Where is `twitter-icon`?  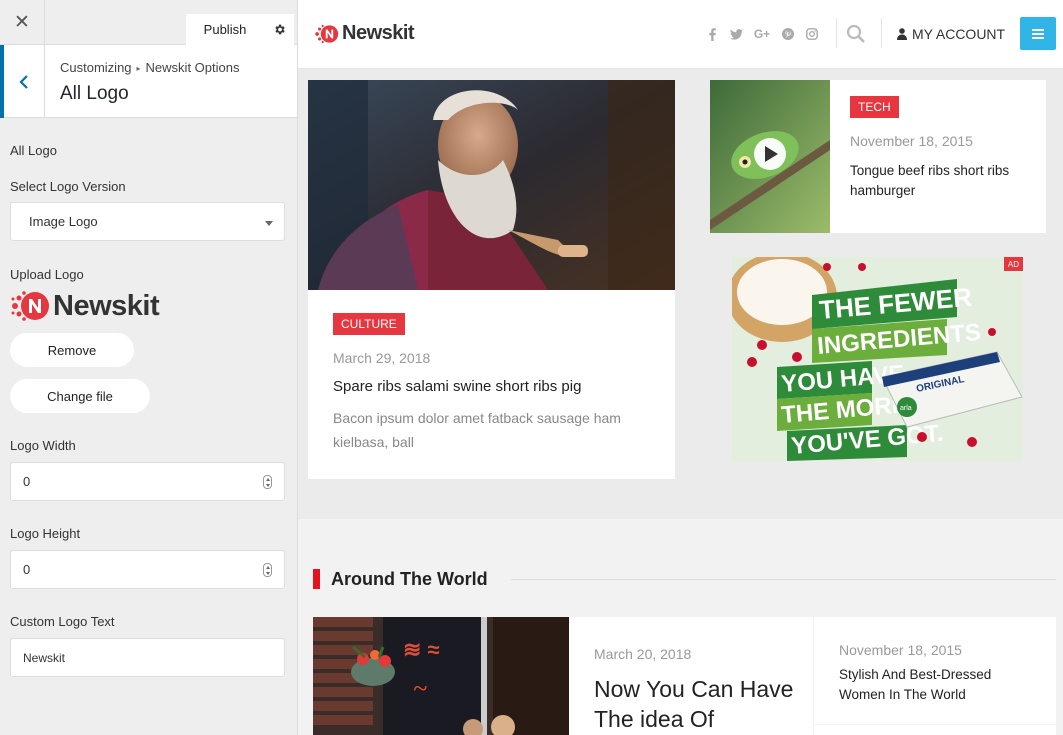 twitter-icon is located at coordinates (736, 34).